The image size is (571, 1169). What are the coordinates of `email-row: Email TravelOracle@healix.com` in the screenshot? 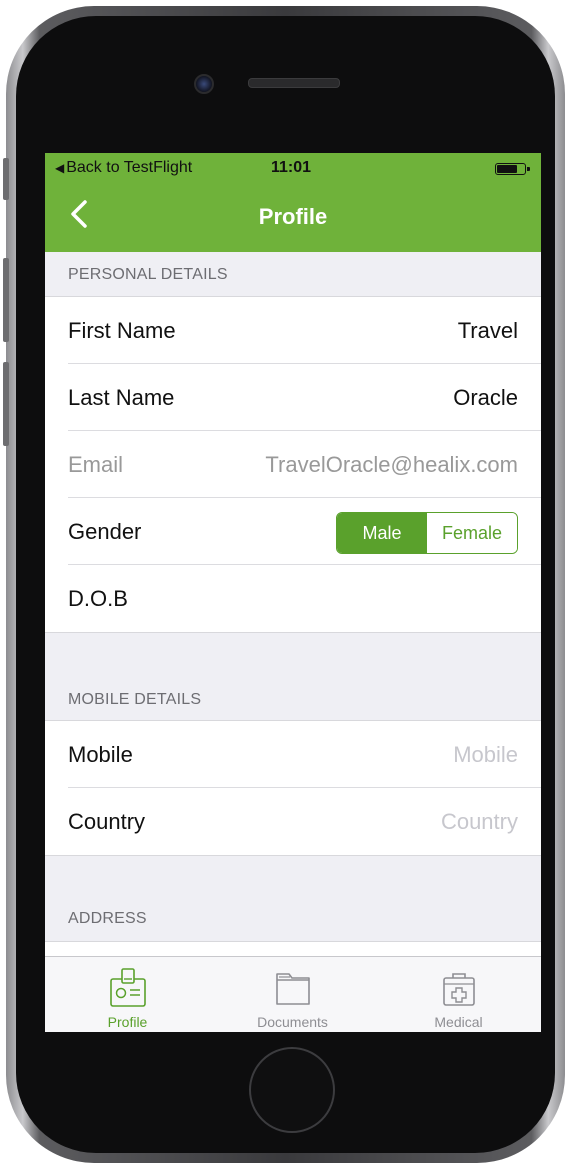 It's located at (293, 464).